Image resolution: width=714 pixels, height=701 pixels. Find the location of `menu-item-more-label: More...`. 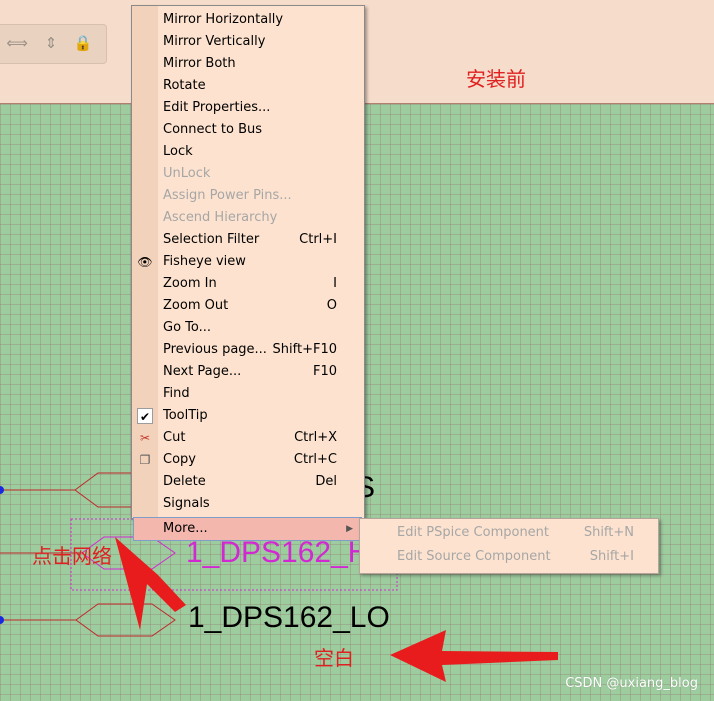

menu-item-more-label: More... is located at coordinates (185, 528).